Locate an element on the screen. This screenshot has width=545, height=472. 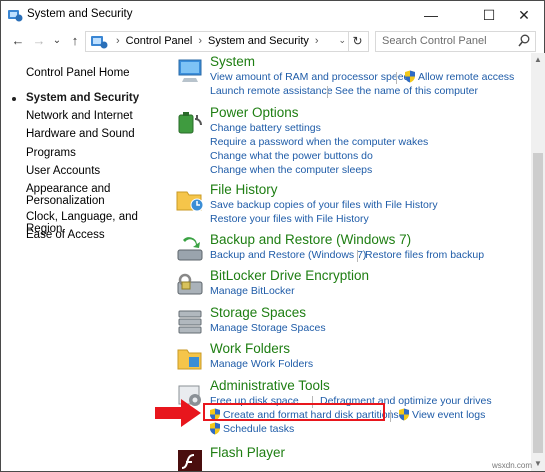
work-folders-icon is located at coordinates (189, 359).